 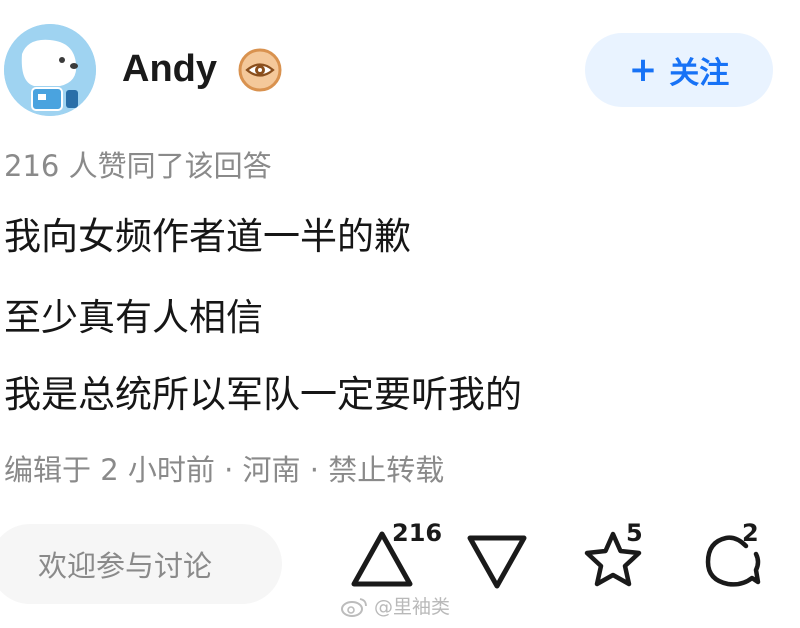 What do you see at coordinates (398, 556) in the screenshot?
I see `upvote-button: 216` at bounding box center [398, 556].